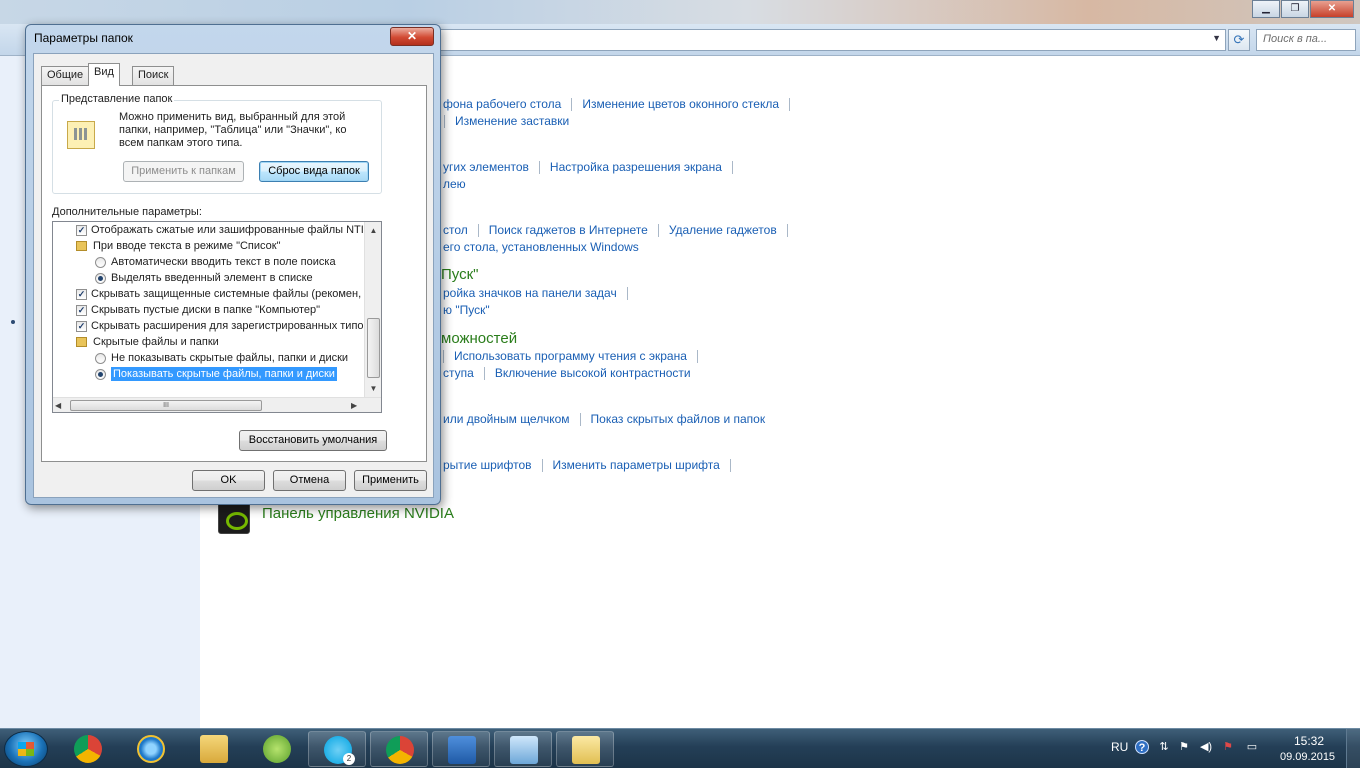 This screenshot has width=1360, height=768. I want to click on link-double-click: или двойным щелчком, so click(506, 419).